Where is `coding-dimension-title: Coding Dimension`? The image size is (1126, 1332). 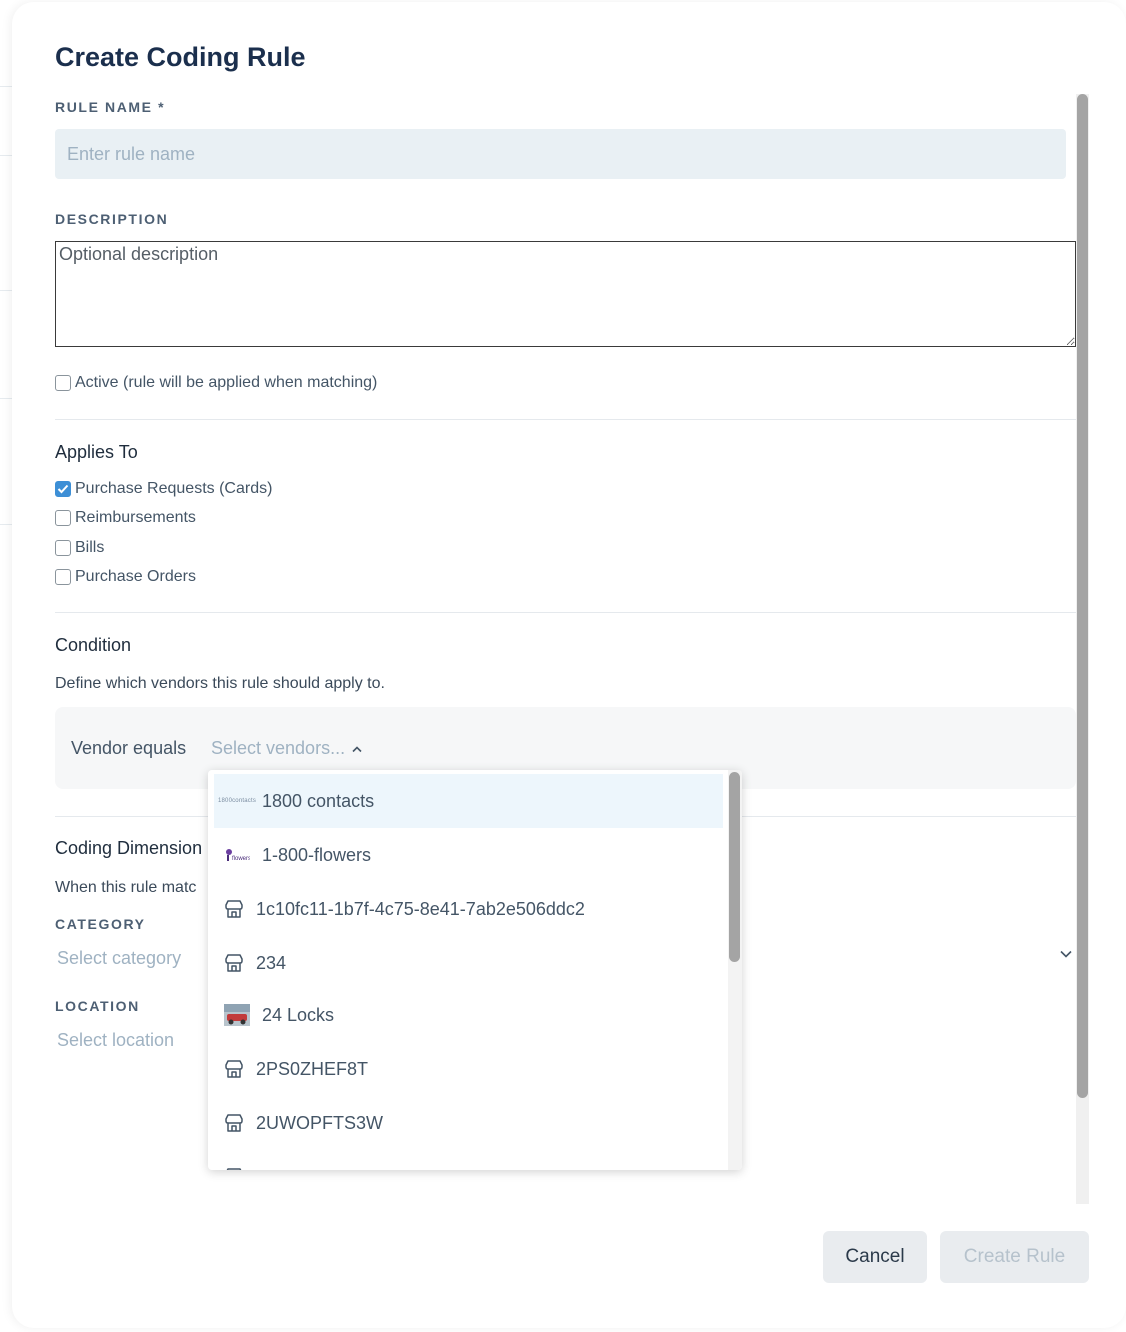 coding-dimension-title: Coding Dimension is located at coordinates (129, 848).